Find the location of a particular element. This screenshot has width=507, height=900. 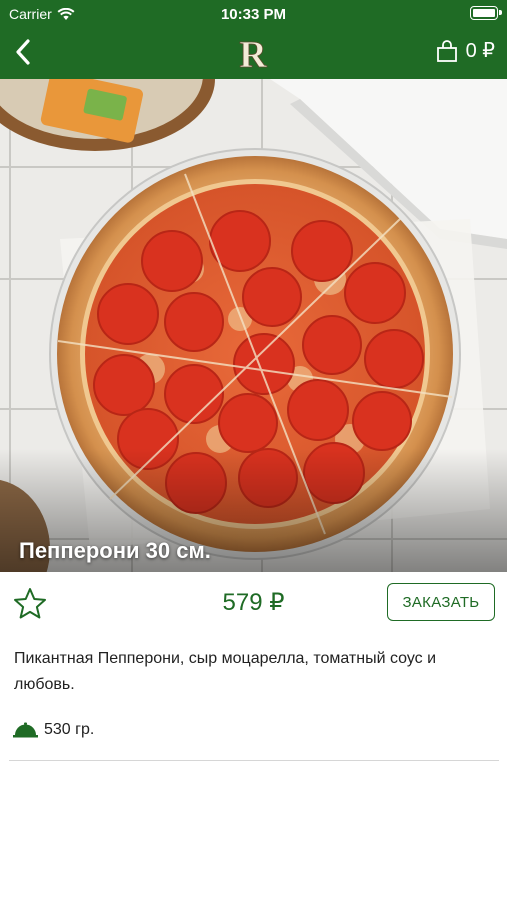

product-weight: 530 гр. is located at coordinates (53, 730).